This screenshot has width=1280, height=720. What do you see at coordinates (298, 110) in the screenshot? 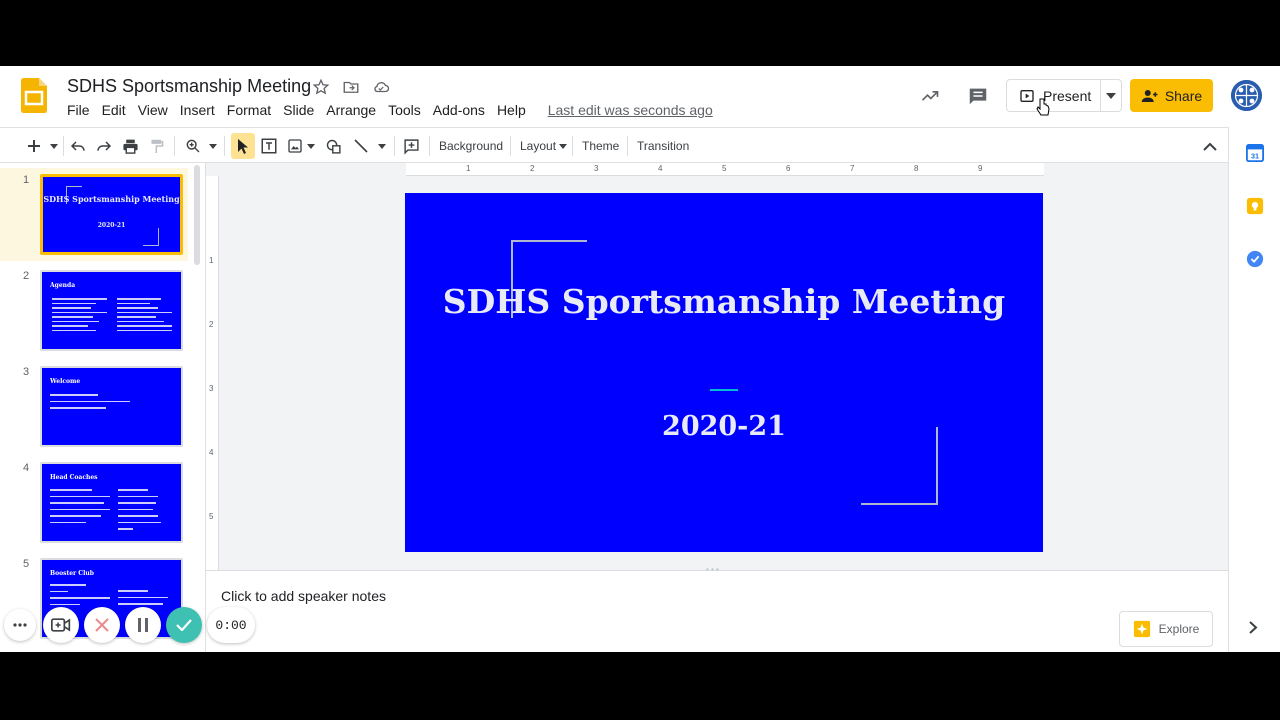
I see `menu-slide: Slide` at bounding box center [298, 110].